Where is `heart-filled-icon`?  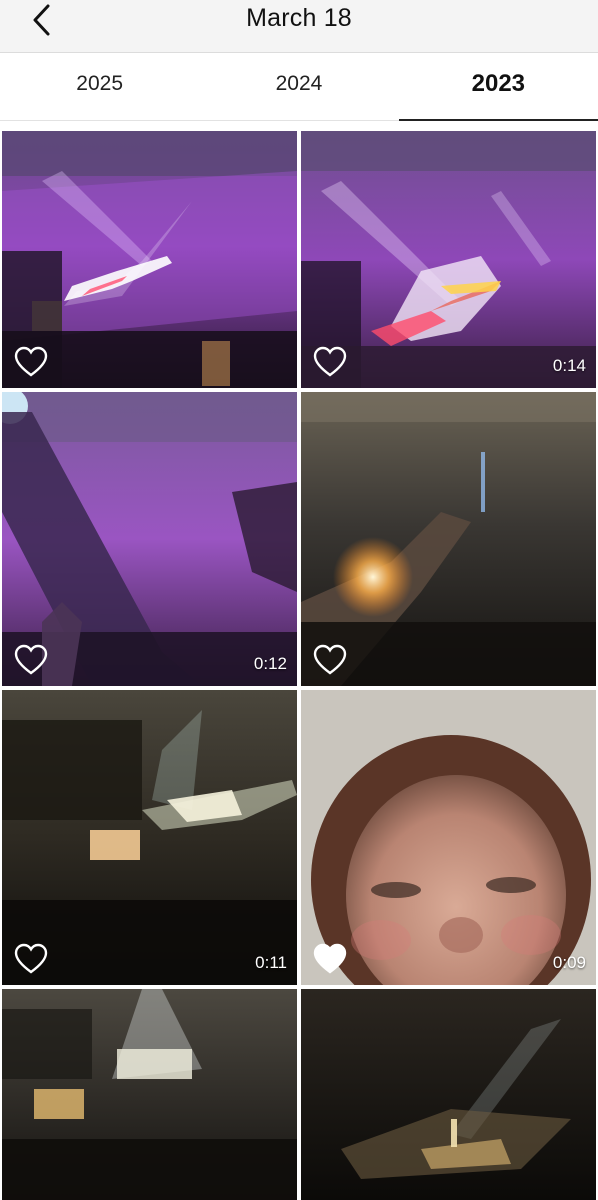 heart-filled-icon is located at coordinates (330, 959).